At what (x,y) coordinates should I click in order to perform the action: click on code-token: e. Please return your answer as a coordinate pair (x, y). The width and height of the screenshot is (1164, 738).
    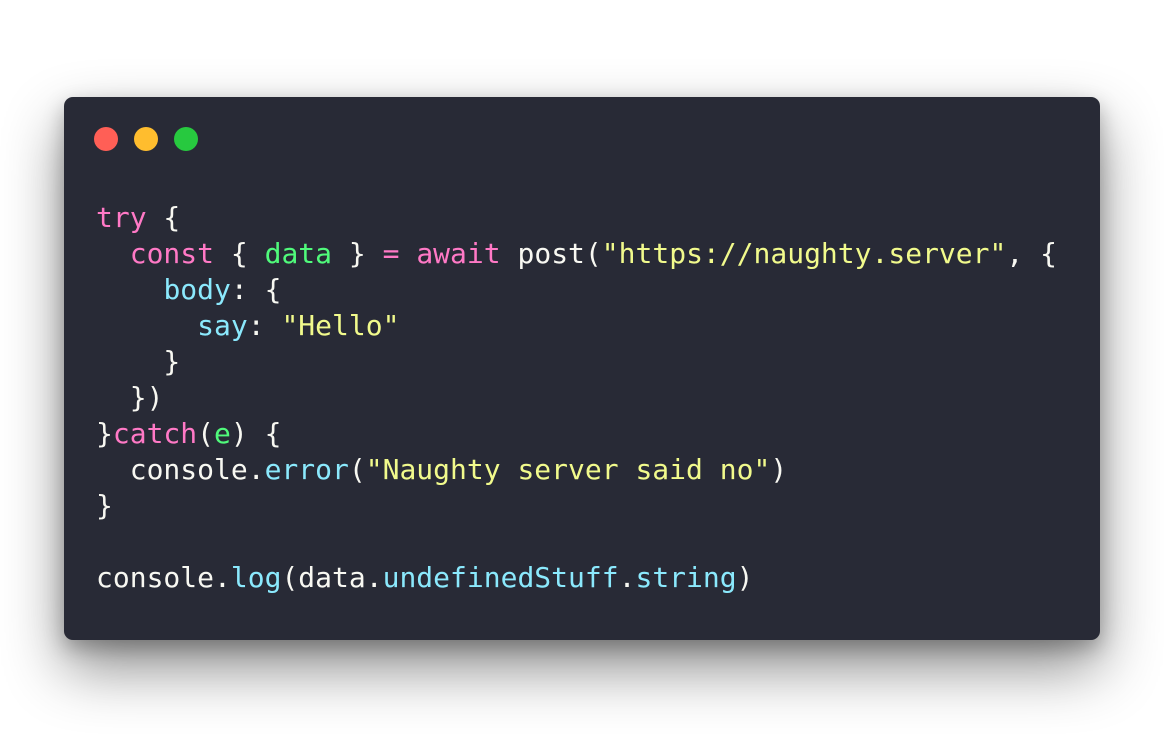
    Looking at the image, I should click on (222, 433).